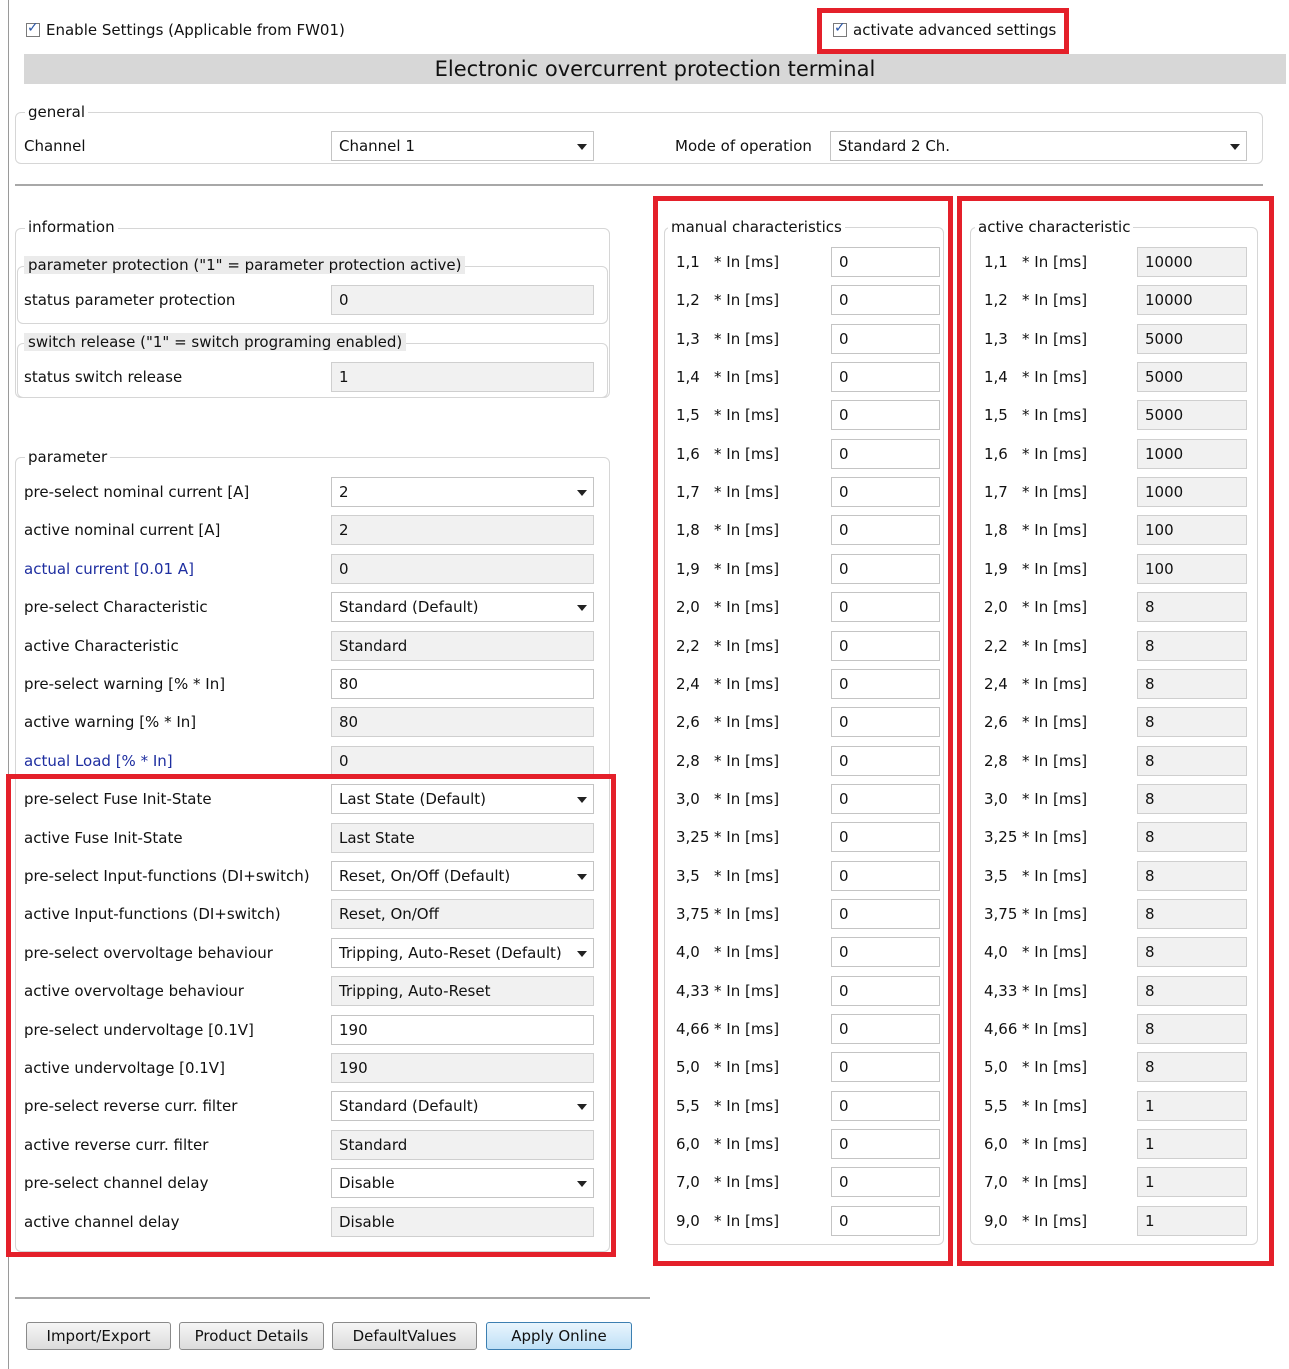  I want to click on parameter-label: pre-select nominal current [A], so click(137, 492).